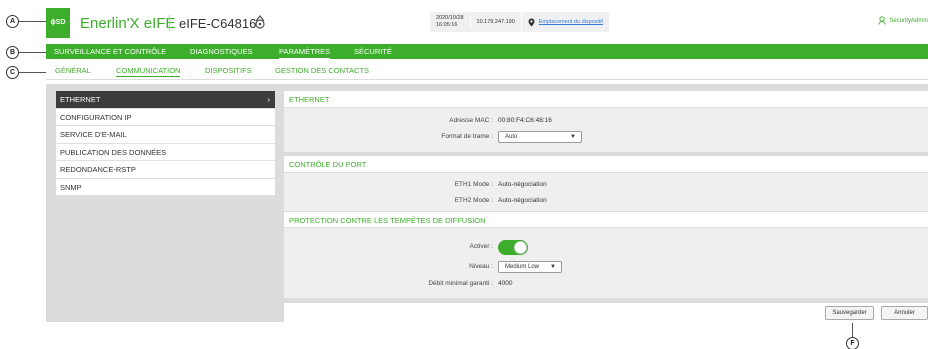 Image resolution: width=928 pixels, height=349 pixels. Describe the element at coordinates (606, 185) in the screenshot. I see `eth1-mode-row: ETH1 Mode : Auto-négociation` at that location.